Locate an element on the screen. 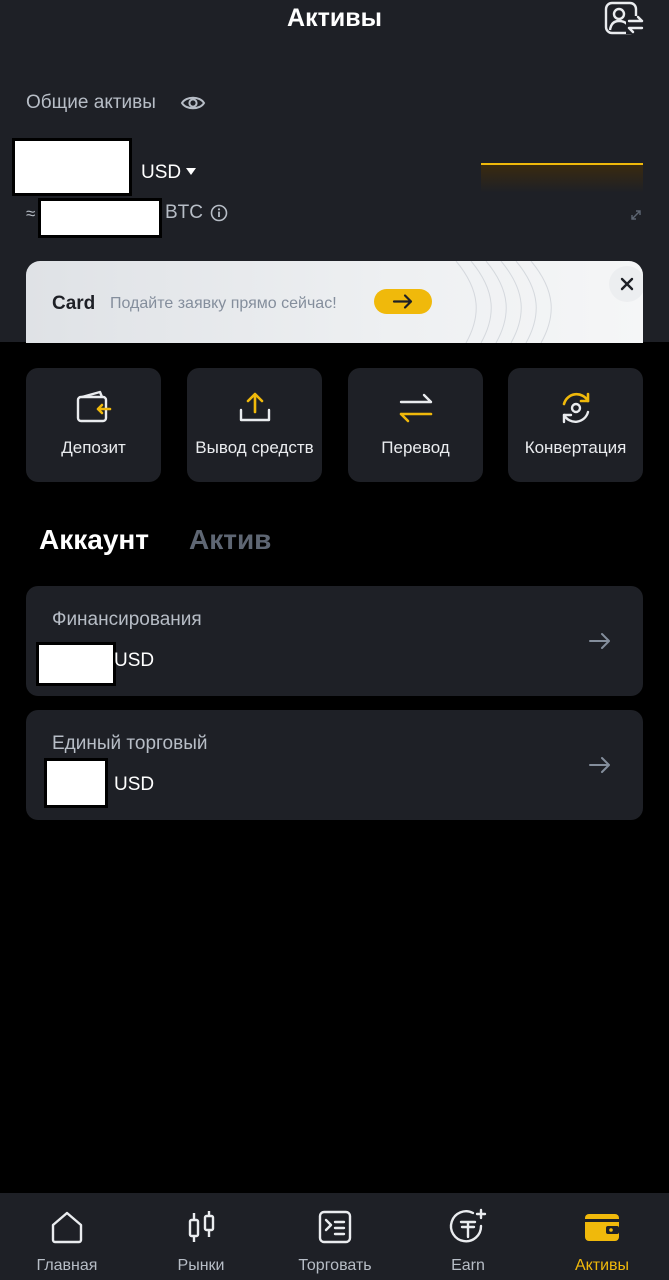 Image resolution: width=669 pixels, height=1280 pixels. convert-label: Конвертация is located at coordinates (575, 447).